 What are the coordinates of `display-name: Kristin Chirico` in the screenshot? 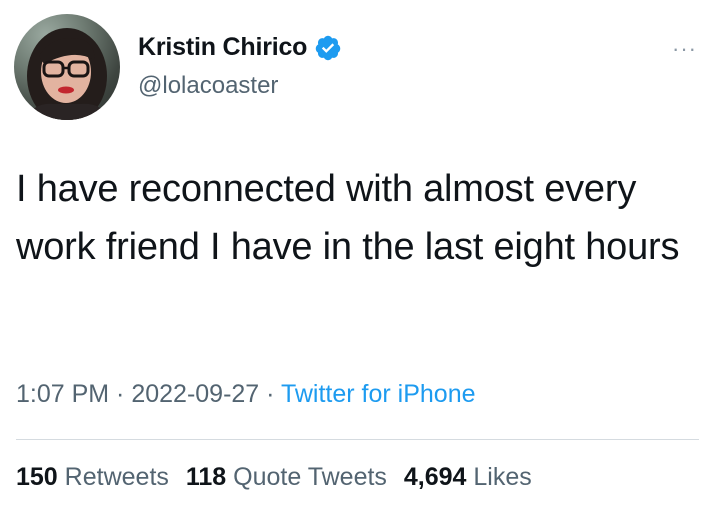 It's located at (222, 47).